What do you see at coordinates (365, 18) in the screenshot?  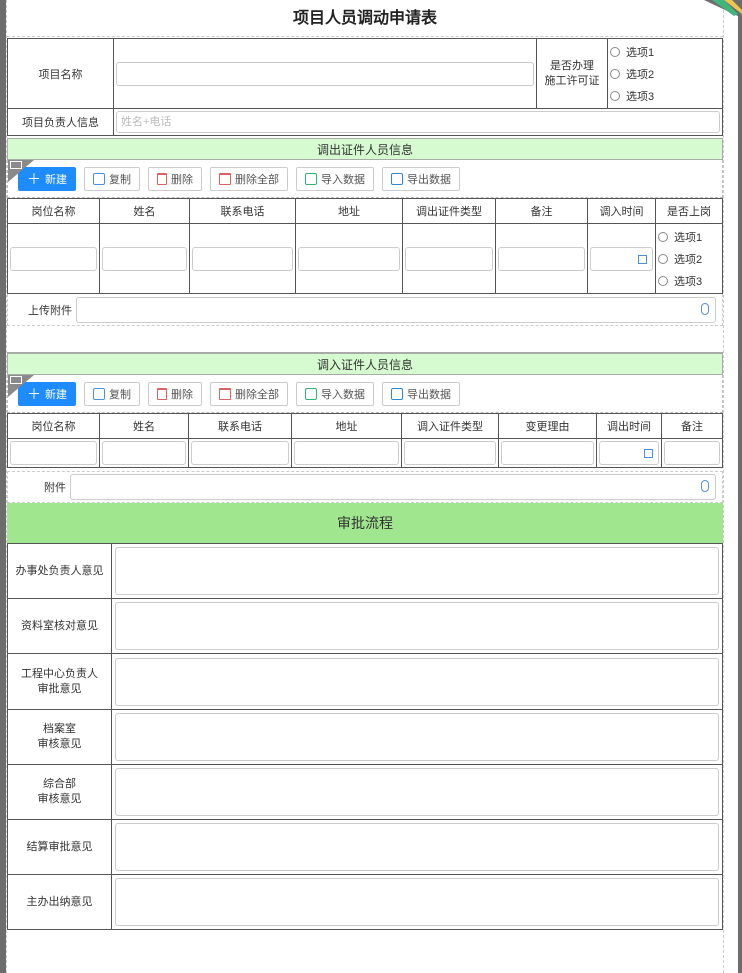 I see `form-title: 项目人员调动申请表` at bounding box center [365, 18].